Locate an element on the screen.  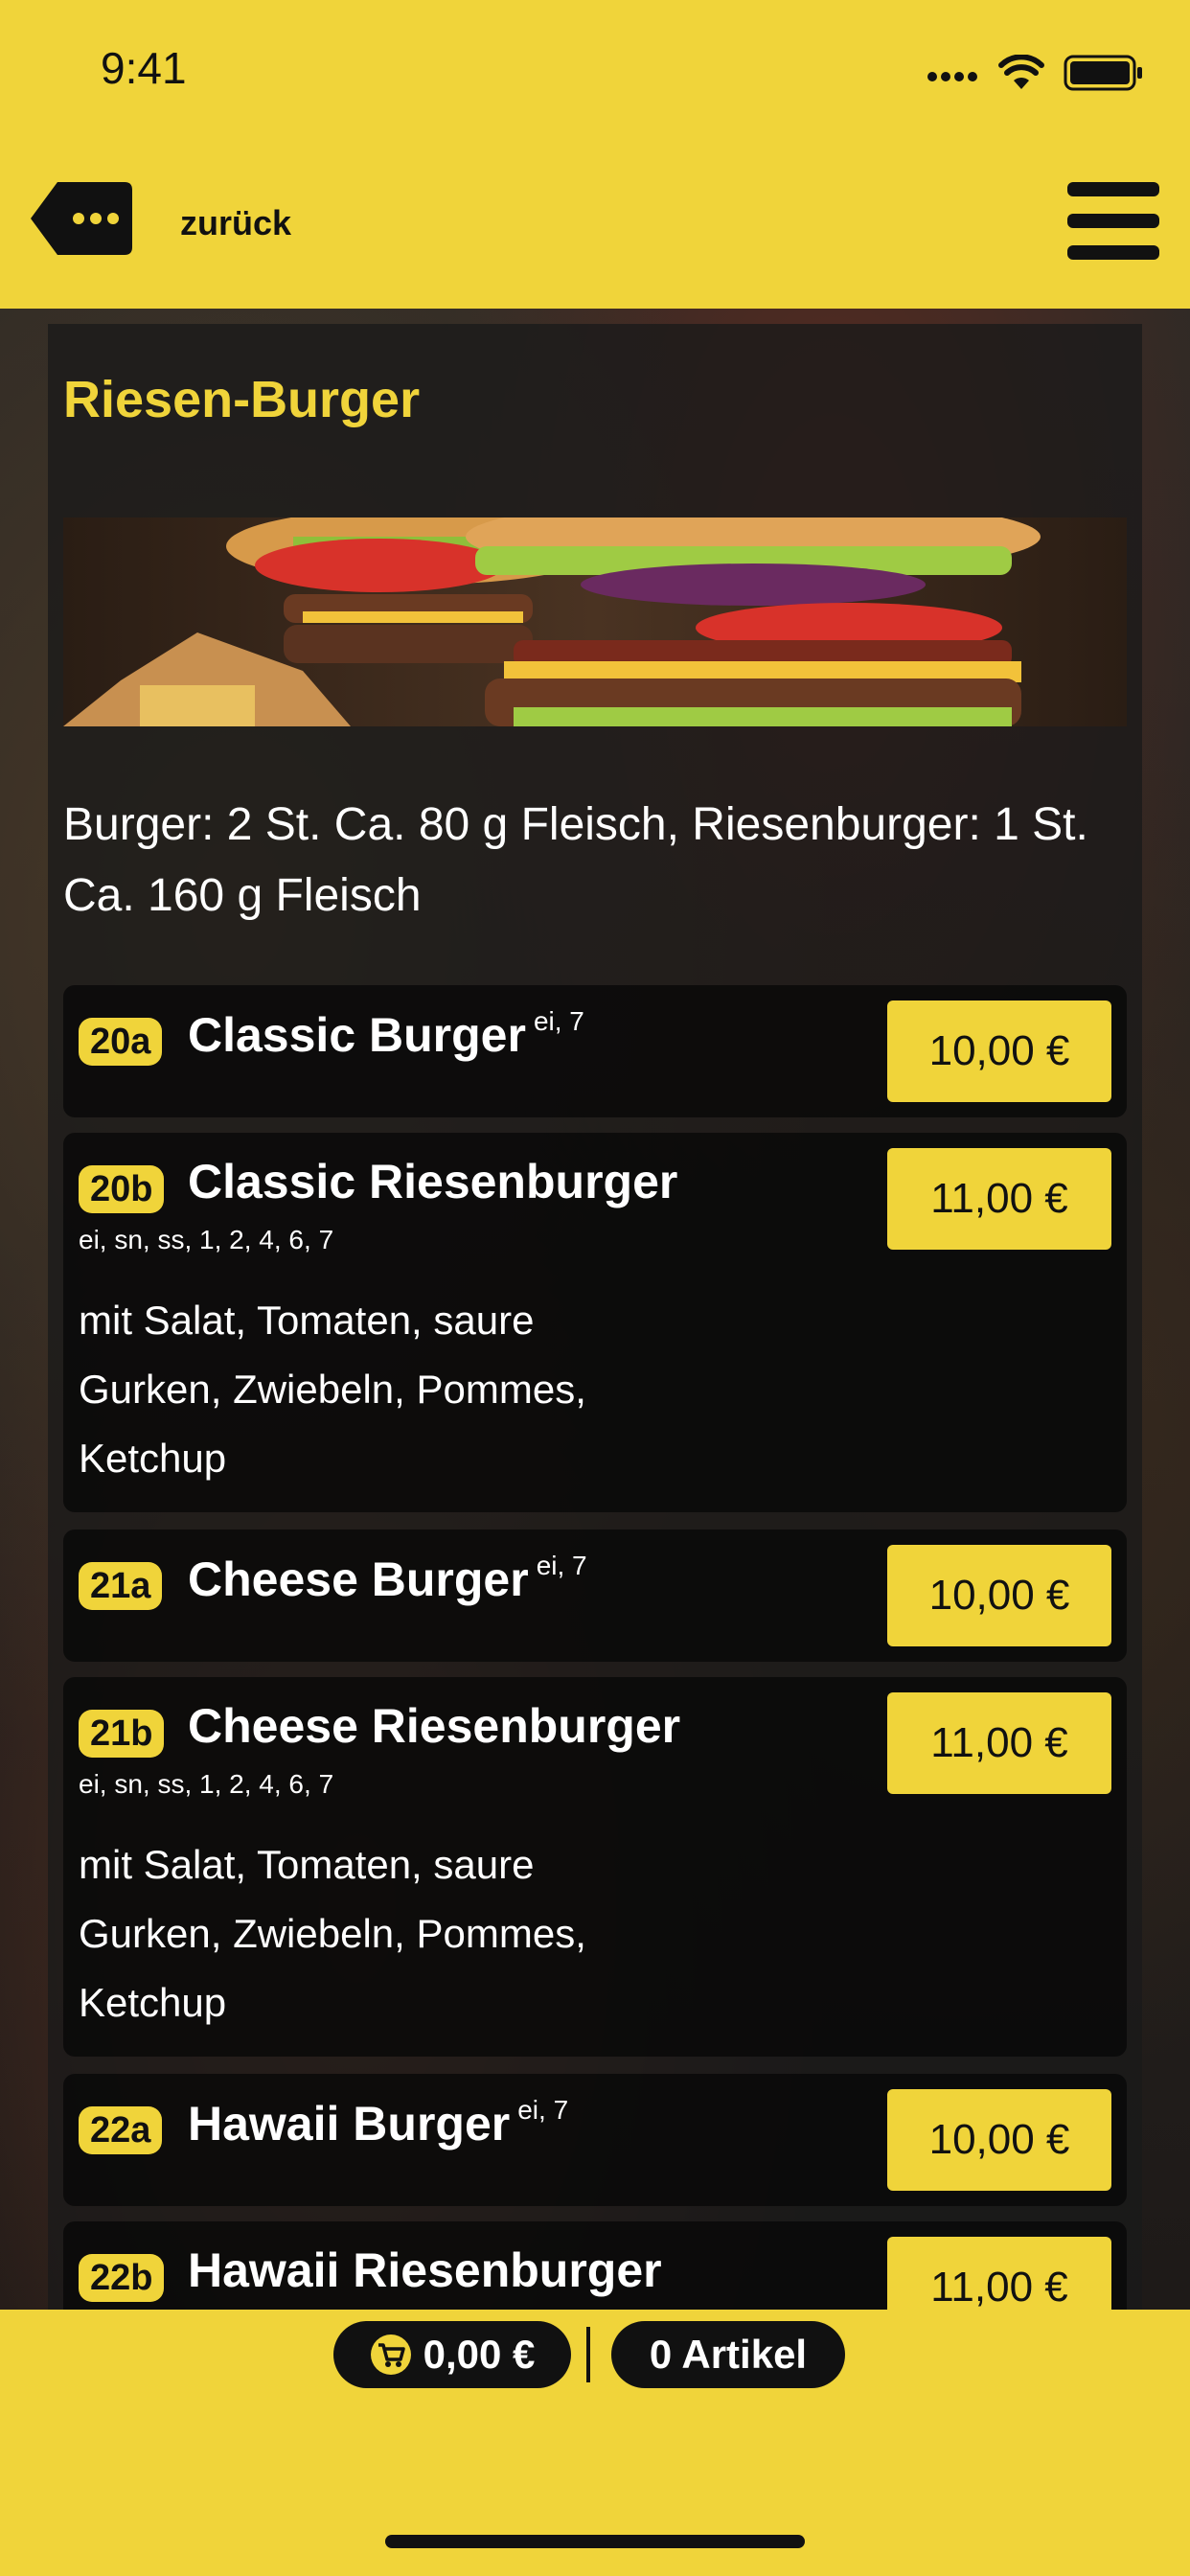
category-title: Riesen-Burger is located at coordinates (242, 399).